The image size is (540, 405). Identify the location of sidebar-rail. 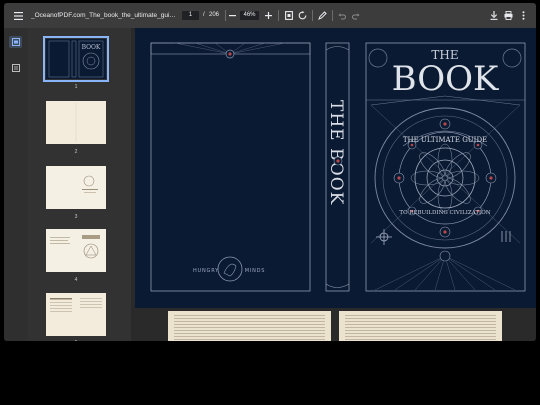
(16, 184).